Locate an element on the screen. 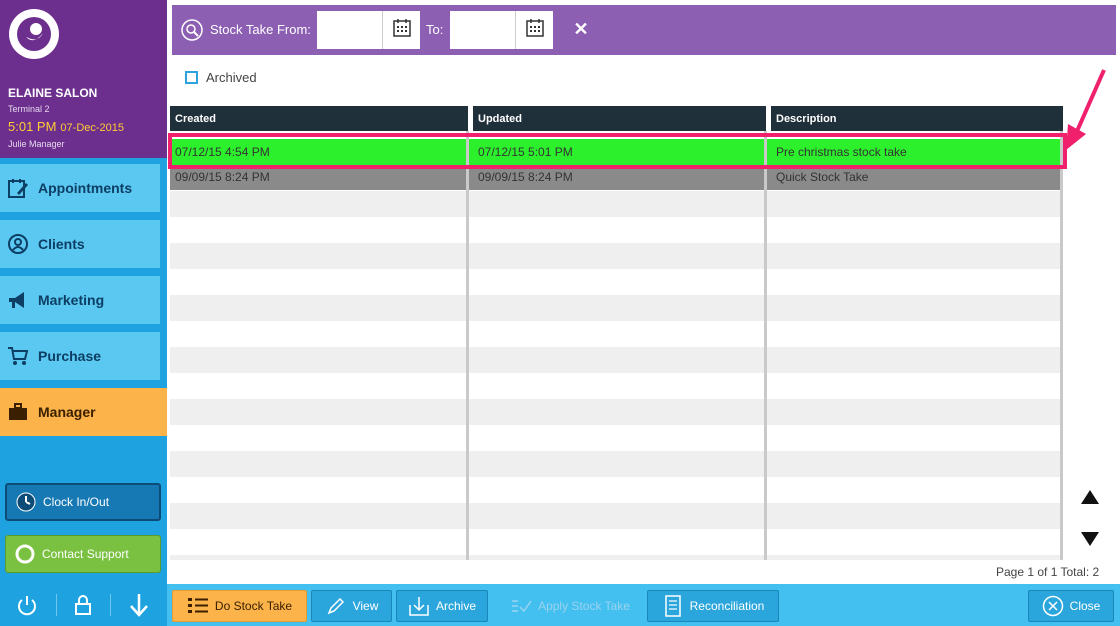 Image resolution: width=1120 pixels, height=626 pixels. button-label: Do Stock Take is located at coordinates (253, 606).